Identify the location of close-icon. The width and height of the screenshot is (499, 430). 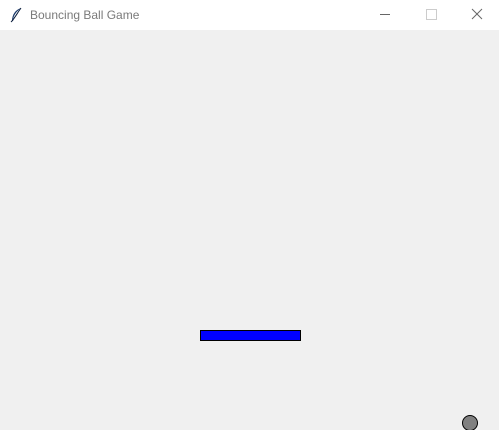
(477, 14).